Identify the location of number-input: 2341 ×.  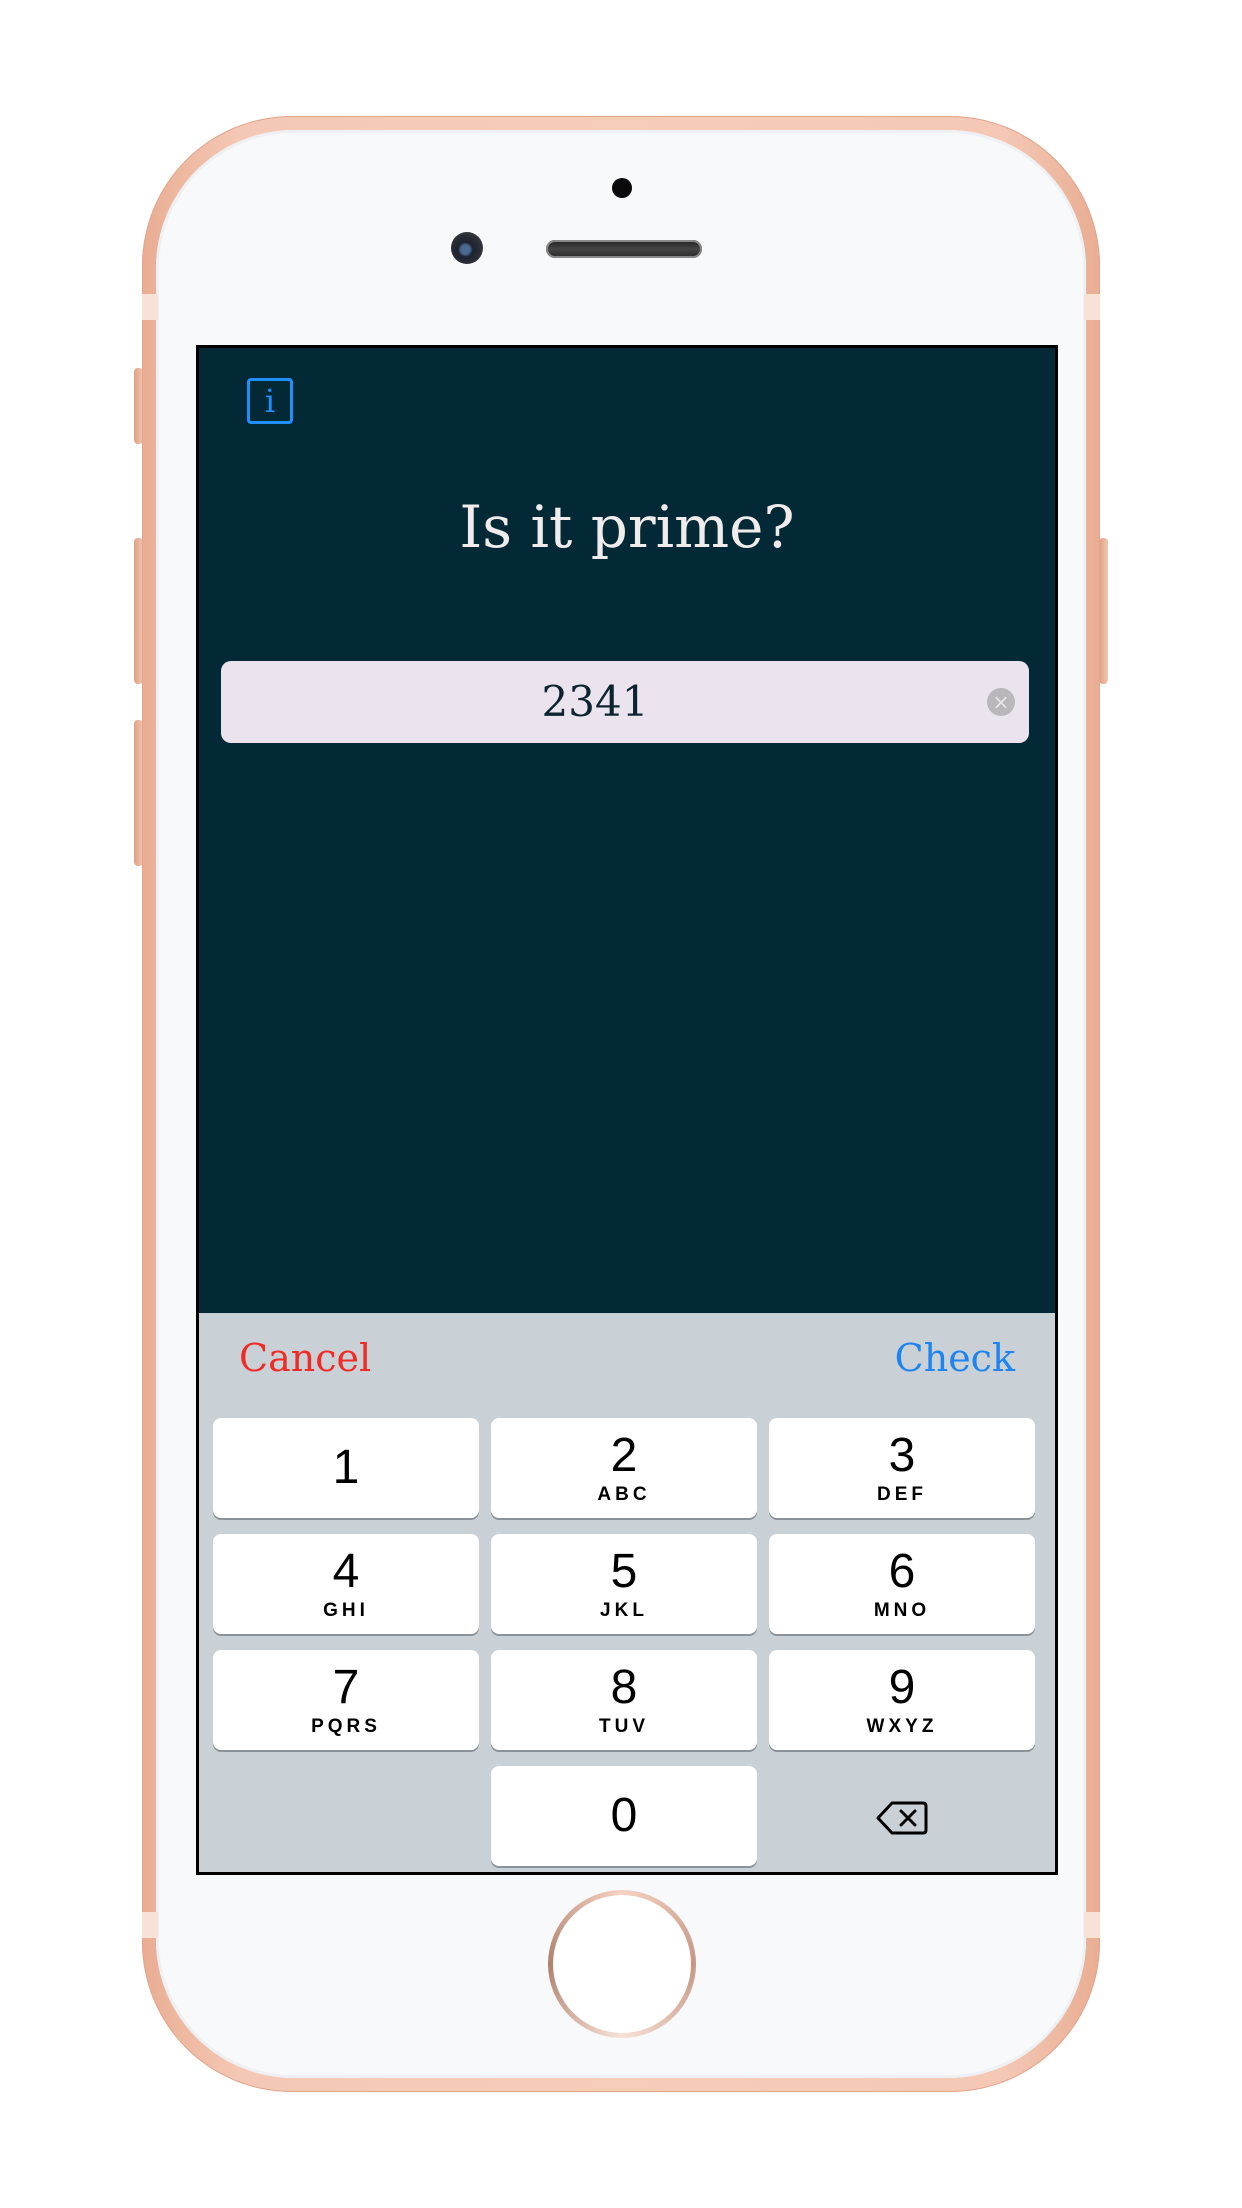
(625, 702).